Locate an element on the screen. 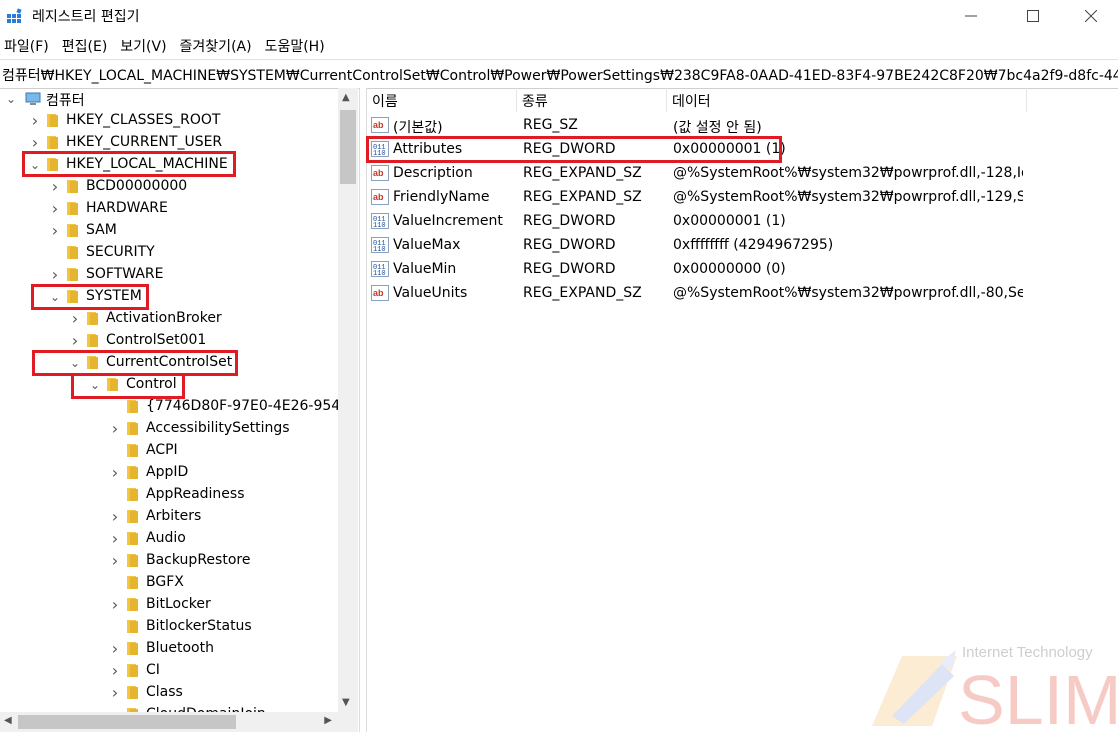 The height and width of the screenshot is (732, 1118). column-name: 이름 is located at coordinates (441, 100).